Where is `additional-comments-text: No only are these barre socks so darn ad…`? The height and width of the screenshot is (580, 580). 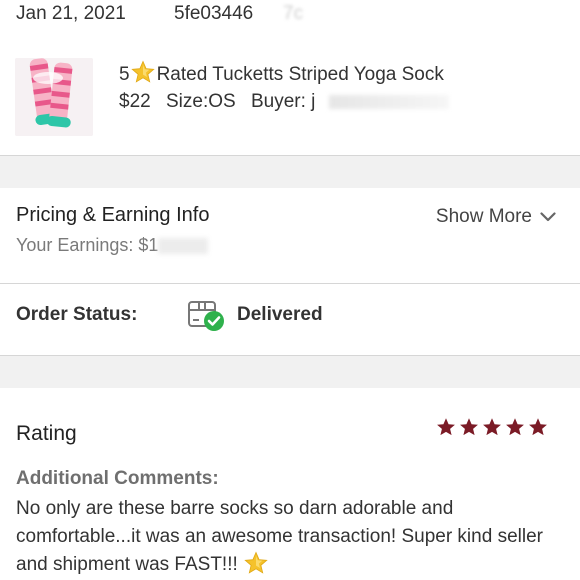
additional-comments-text: No only are these barre socks so darn ad… is located at coordinates (286, 537).